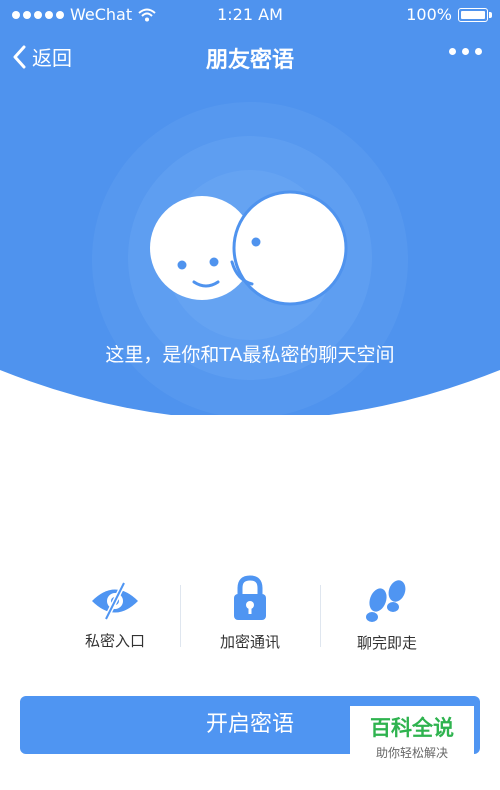 The width and height of the screenshot is (500, 790). Describe the element at coordinates (386, 601) in the screenshot. I see `footprints-icon` at that location.